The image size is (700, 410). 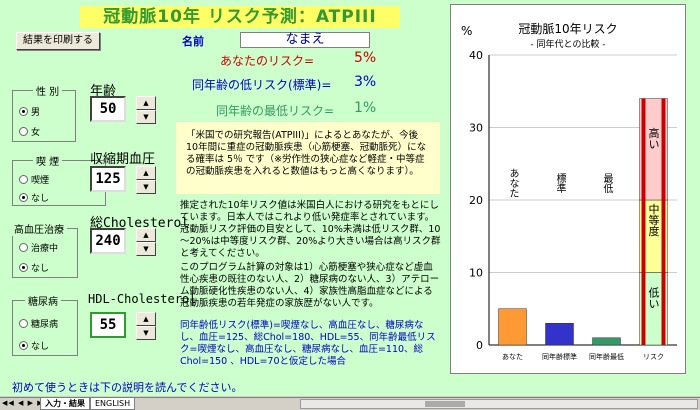 I want to click on age-spinner: ▲ ▼, so click(x=146, y=110).